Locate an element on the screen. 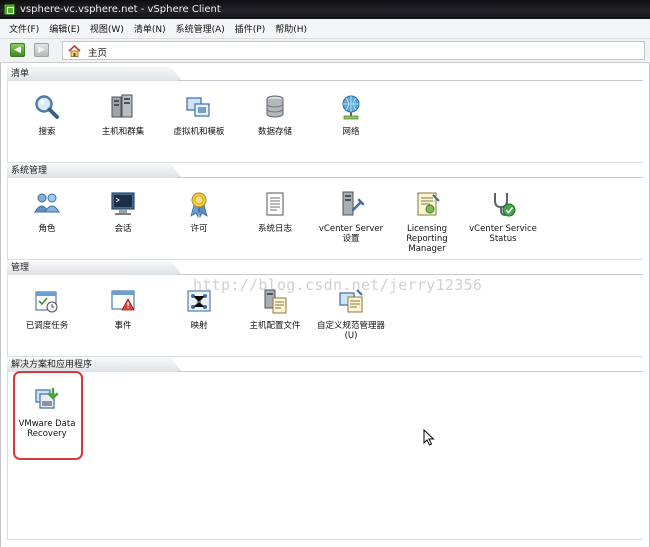 This screenshot has width=650, height=547. admin-item-system-logs: 系统日志 is located at coordinates (275, 212).